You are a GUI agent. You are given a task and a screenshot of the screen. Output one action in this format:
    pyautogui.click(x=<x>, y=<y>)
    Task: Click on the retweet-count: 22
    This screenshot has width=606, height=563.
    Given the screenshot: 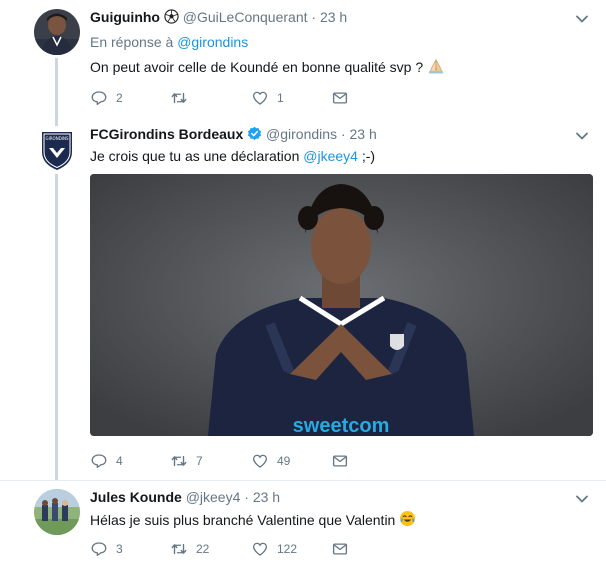 What is the action you would take?
    pyautogui.click(x=203, y=549)
    